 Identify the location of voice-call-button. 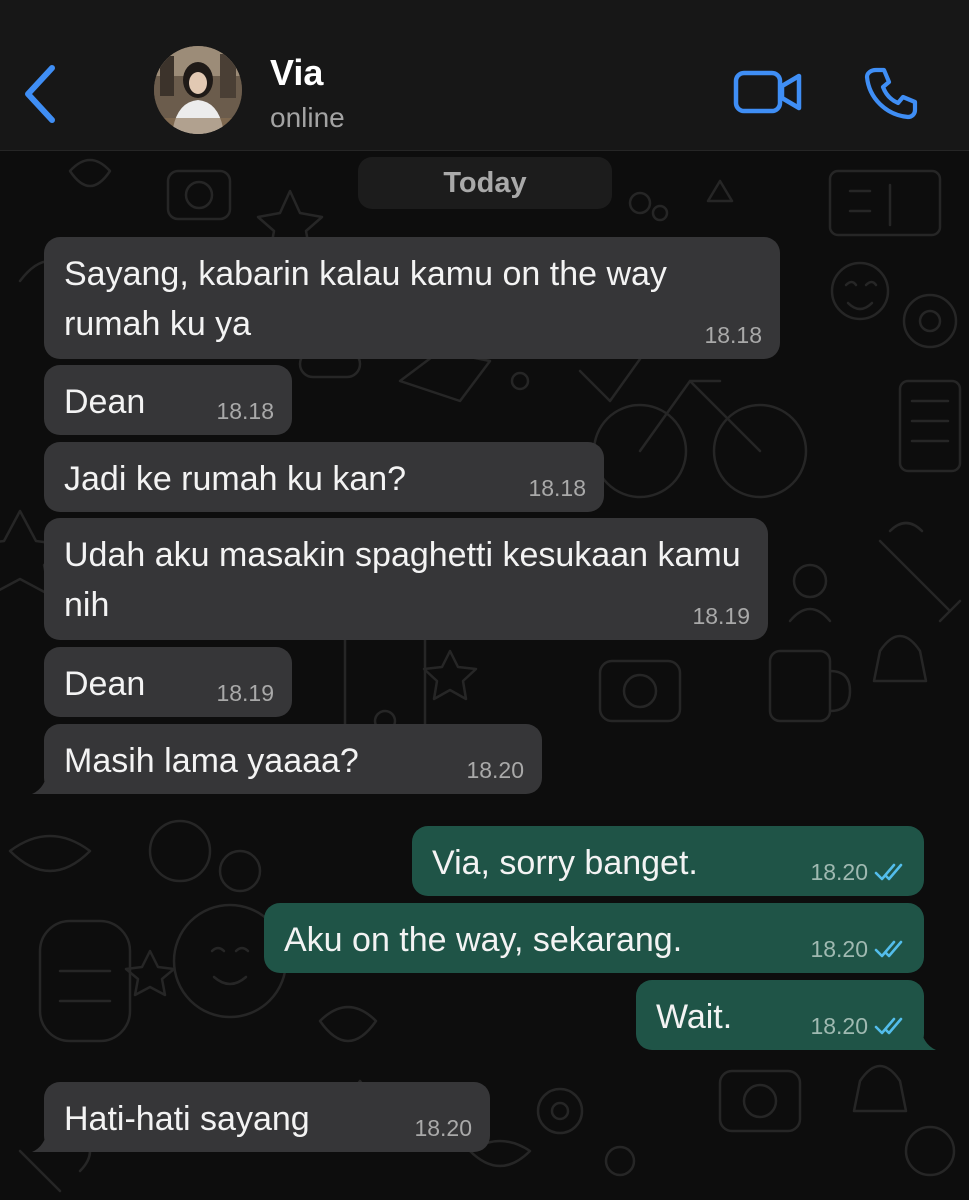
(891, 93).